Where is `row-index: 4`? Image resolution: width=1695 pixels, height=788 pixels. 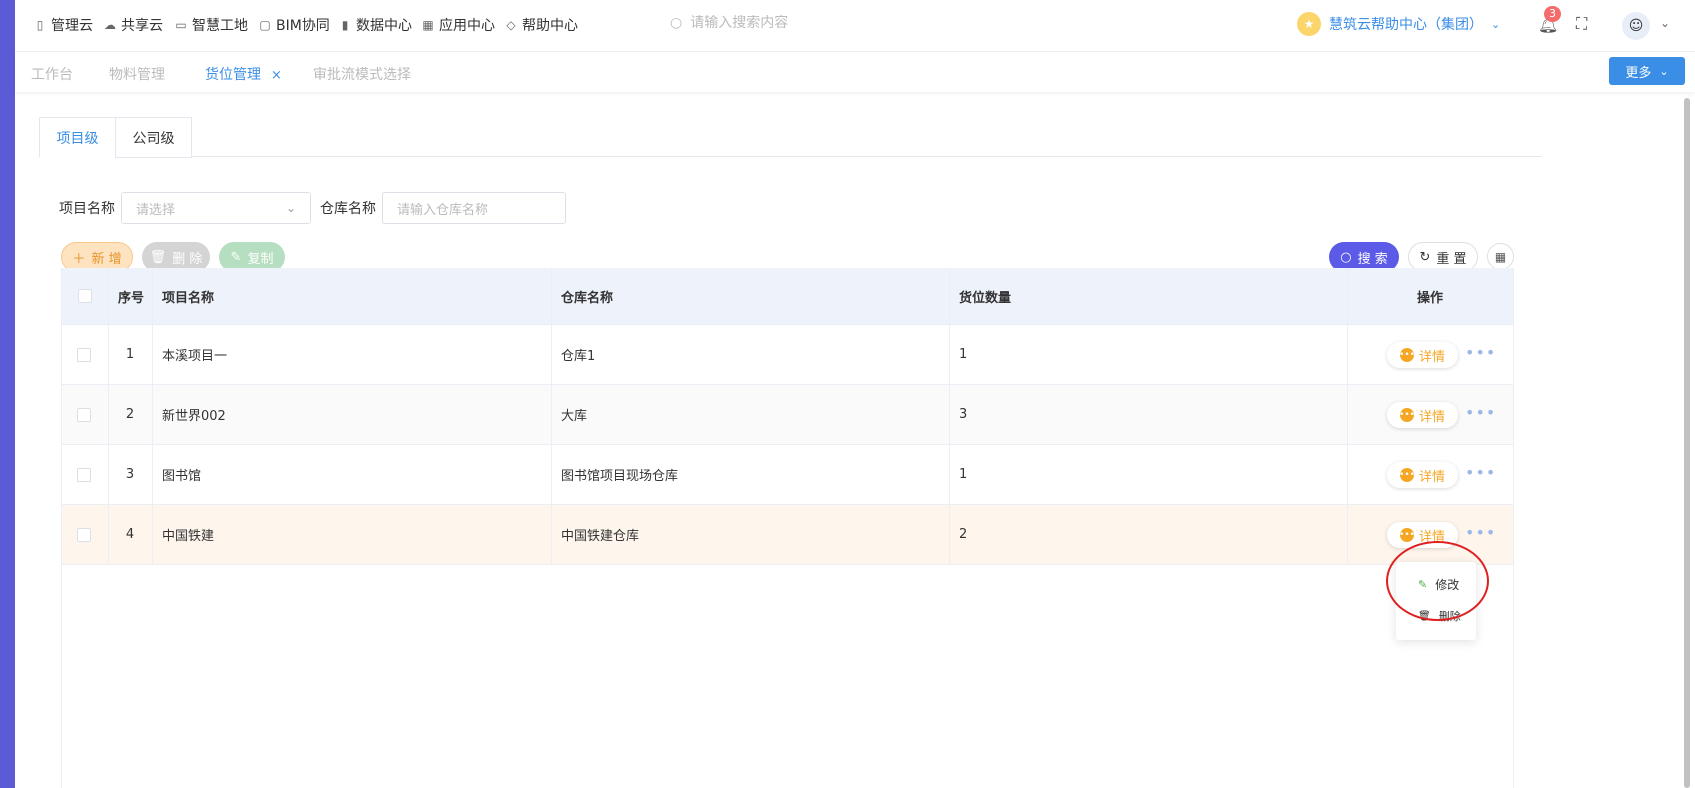 row-index: 4 is located at coordinates (130, 534).